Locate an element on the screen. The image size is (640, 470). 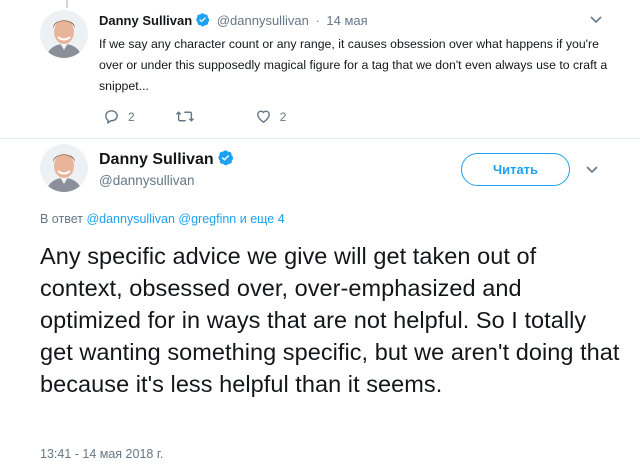
reply-count: 2 is located at coordinates (131, 116).